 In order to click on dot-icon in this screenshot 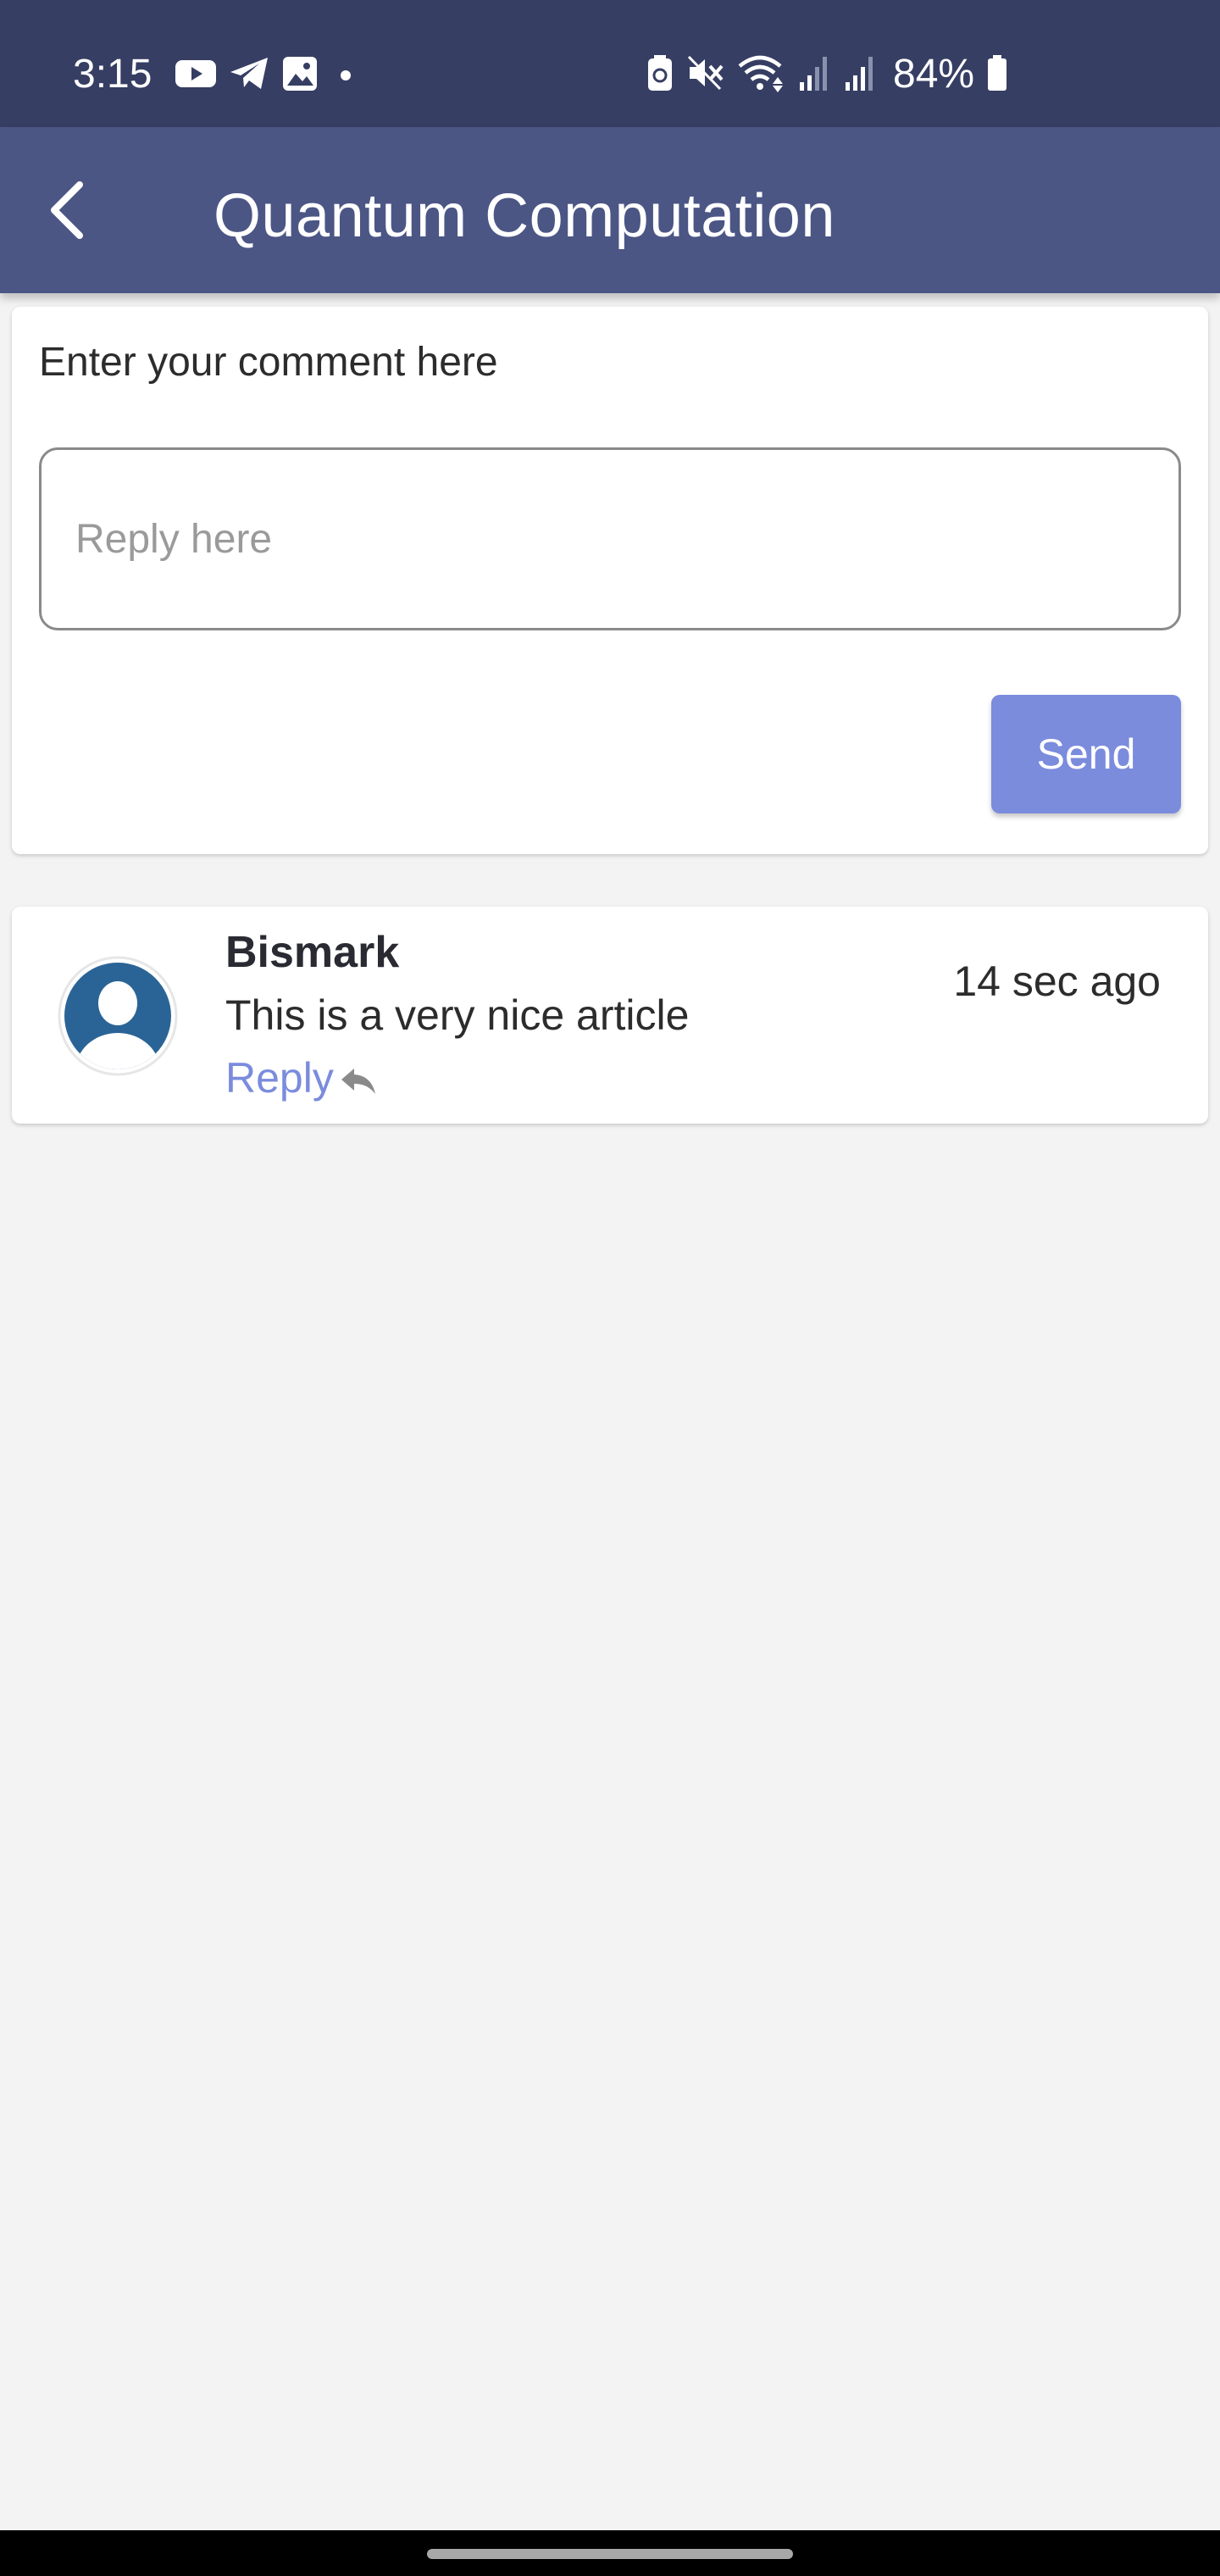, I will do `click(343, 76)`.